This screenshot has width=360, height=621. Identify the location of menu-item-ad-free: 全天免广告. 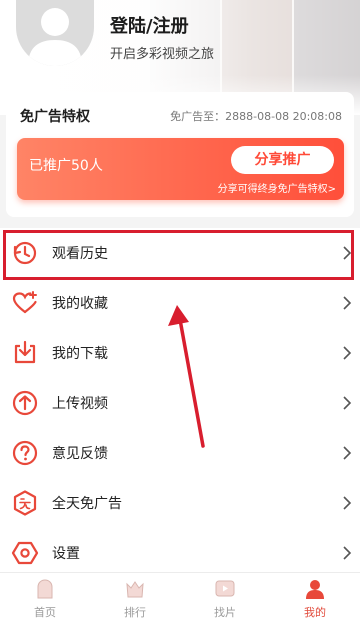
(180, 503).